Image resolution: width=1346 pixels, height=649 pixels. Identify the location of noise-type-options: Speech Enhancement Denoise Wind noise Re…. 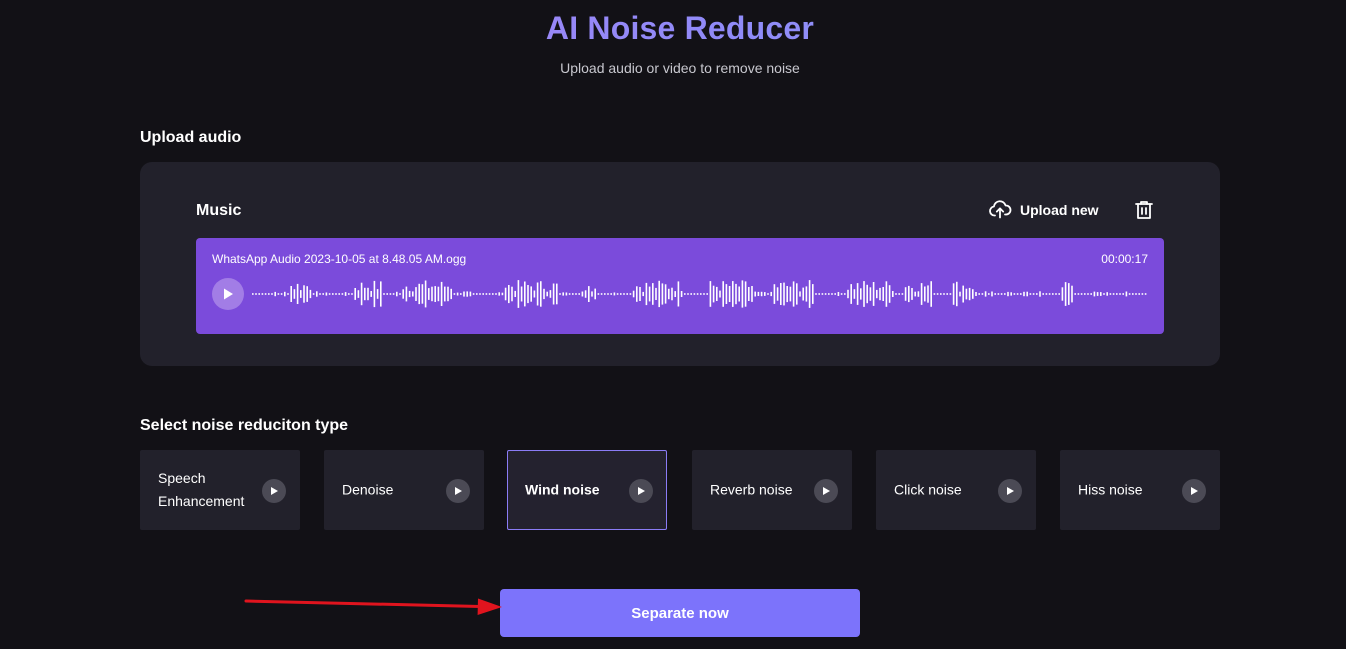
(680, 490).